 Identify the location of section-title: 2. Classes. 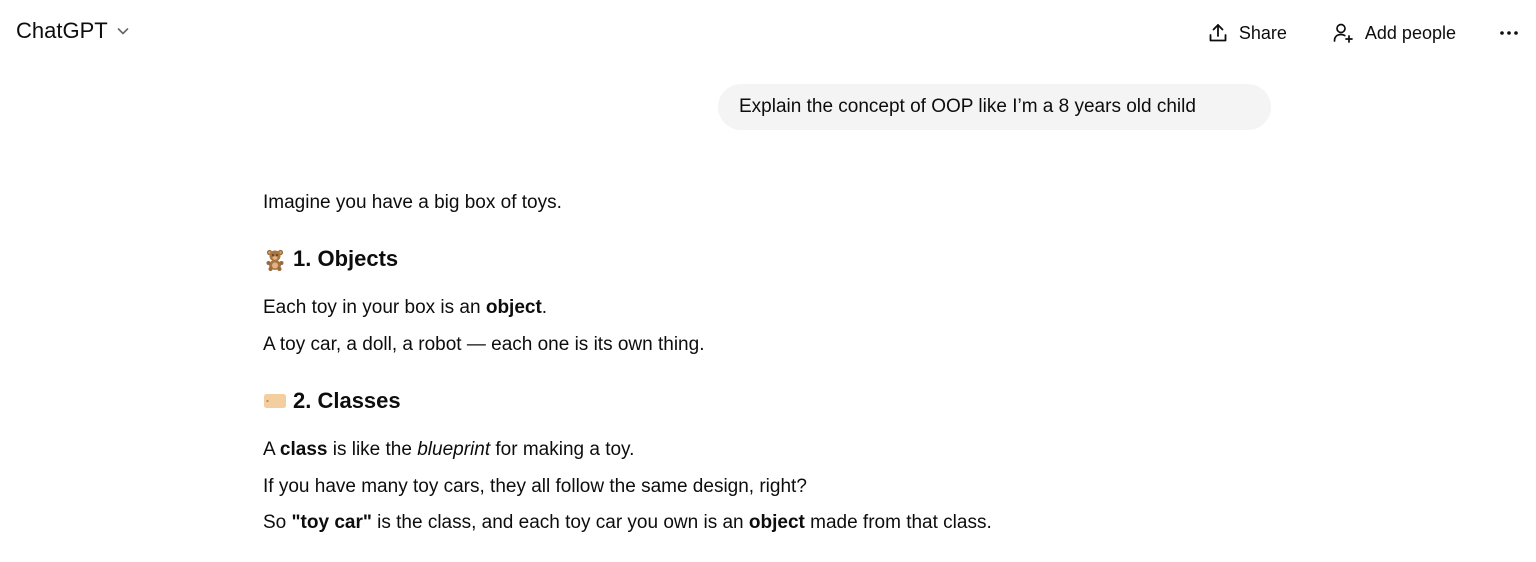
(347, 400).